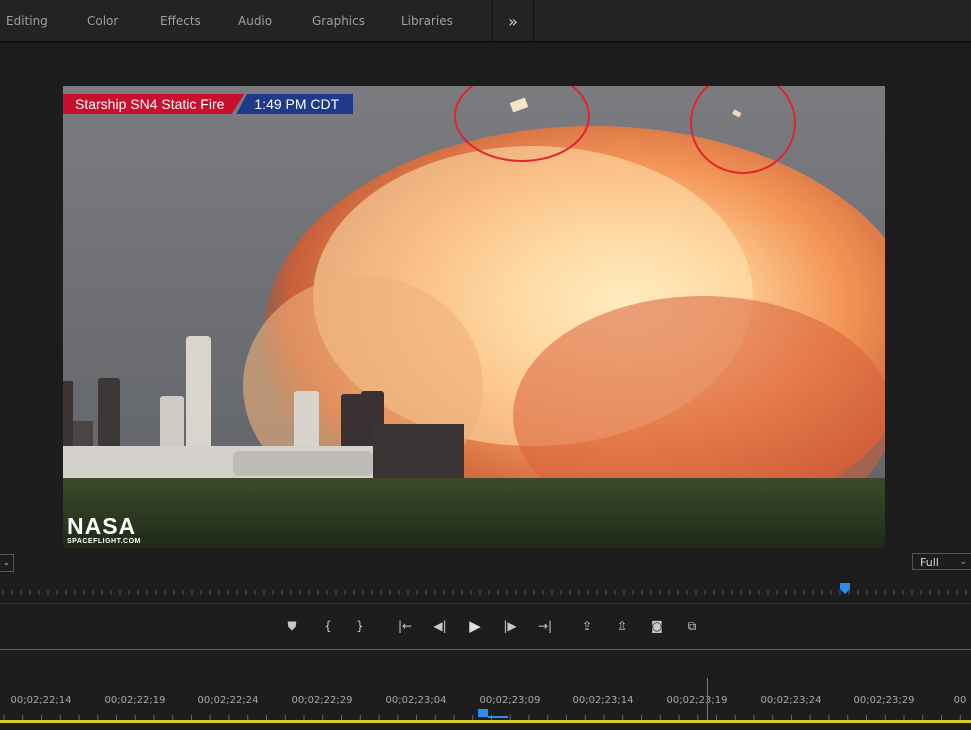  What do you see at coordinates (295, 104) in the screenshot?
I see `lower-third-time: 1:49 PM CDT` at bounding box center [295, 104].